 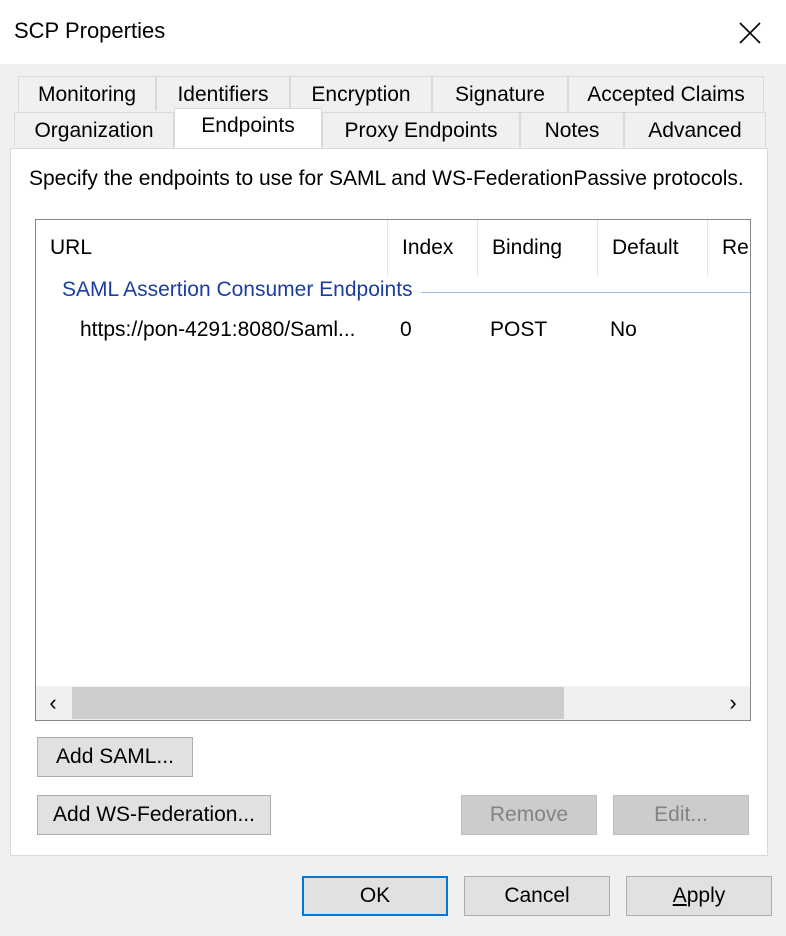 I want to click on close-icon, so click(x=750, y=33).